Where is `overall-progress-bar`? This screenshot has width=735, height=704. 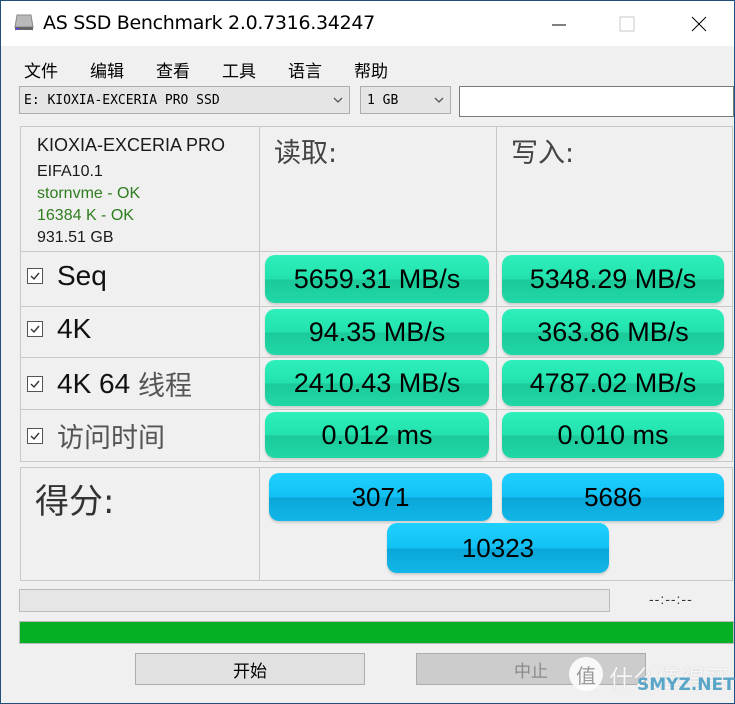 overall-progress-bar is located at coordinates (376, 632).